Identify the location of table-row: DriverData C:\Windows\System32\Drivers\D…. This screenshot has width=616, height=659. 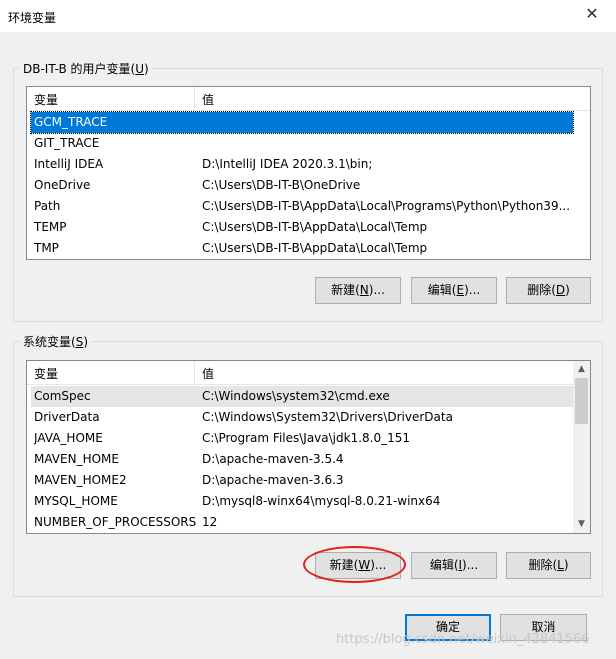
(302, 417).